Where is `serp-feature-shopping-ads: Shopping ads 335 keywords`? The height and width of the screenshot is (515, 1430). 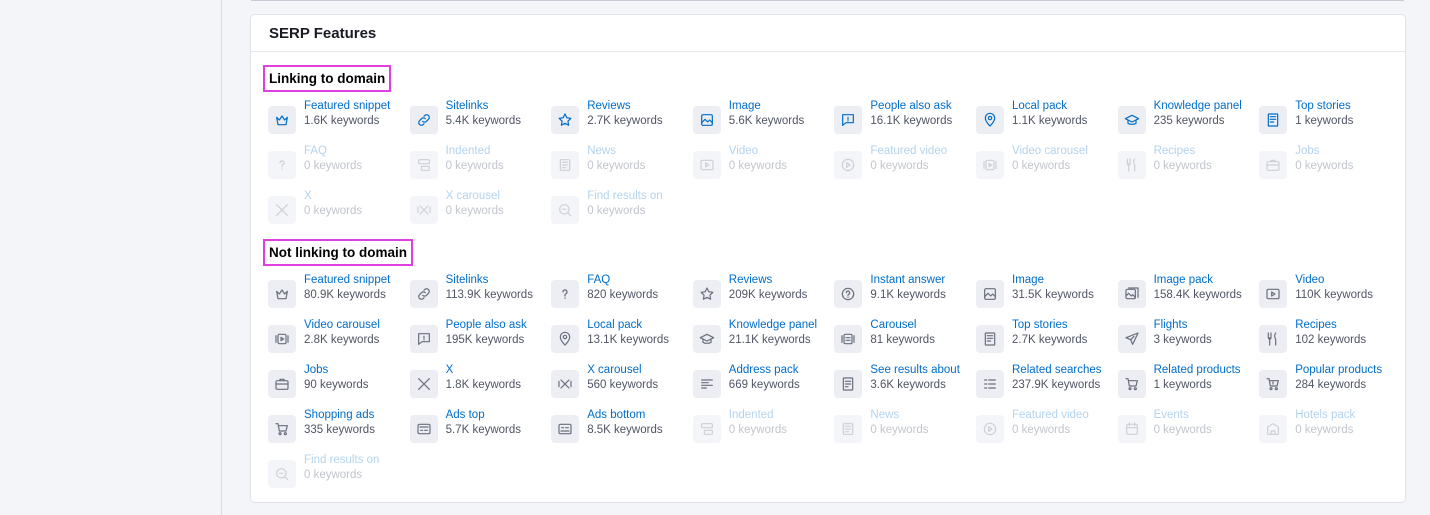 serp-feature-shopping-ads: Shopping ads 335 keywords is located at coordinates (339, 430).